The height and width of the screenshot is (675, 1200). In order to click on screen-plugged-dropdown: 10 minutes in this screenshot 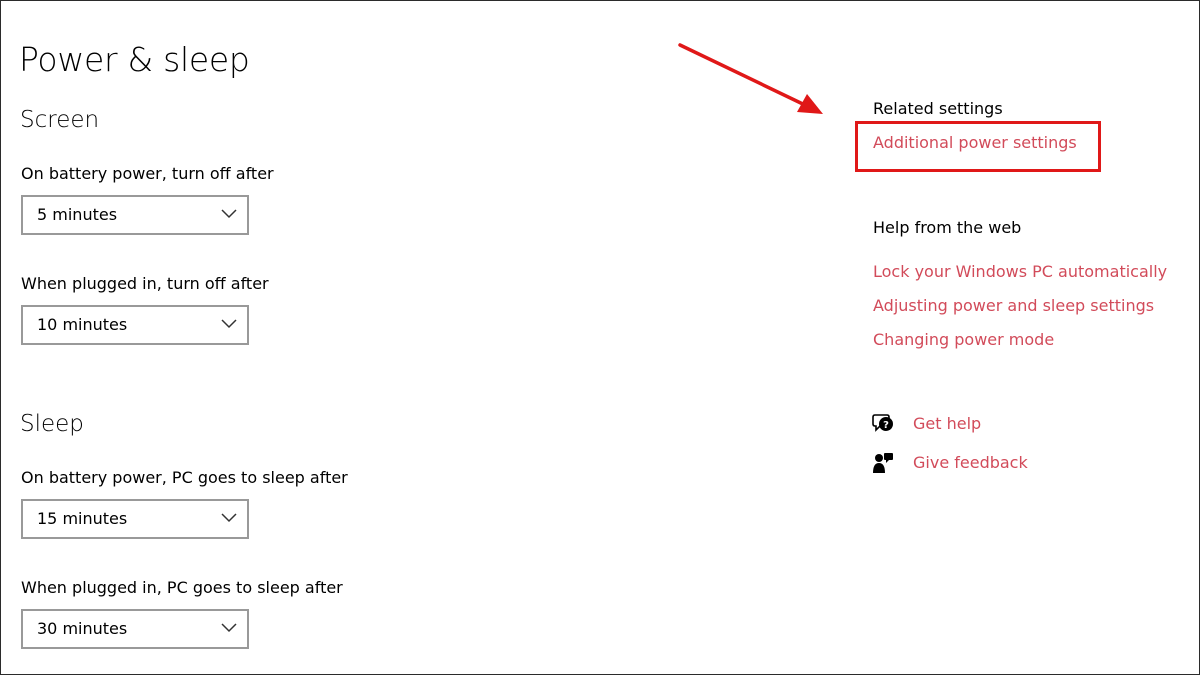, I will do `click(135, 325)`.